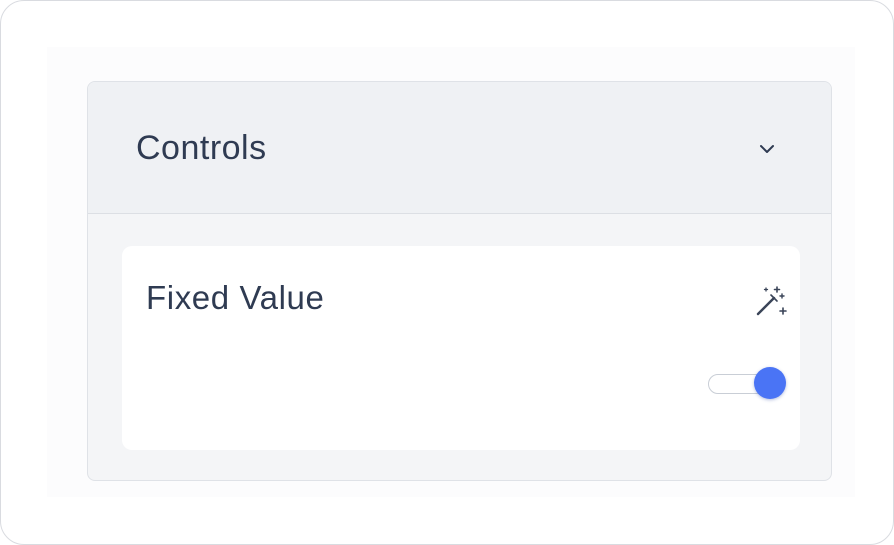  I want to click on magic-wand-icon, so click(771, 301).